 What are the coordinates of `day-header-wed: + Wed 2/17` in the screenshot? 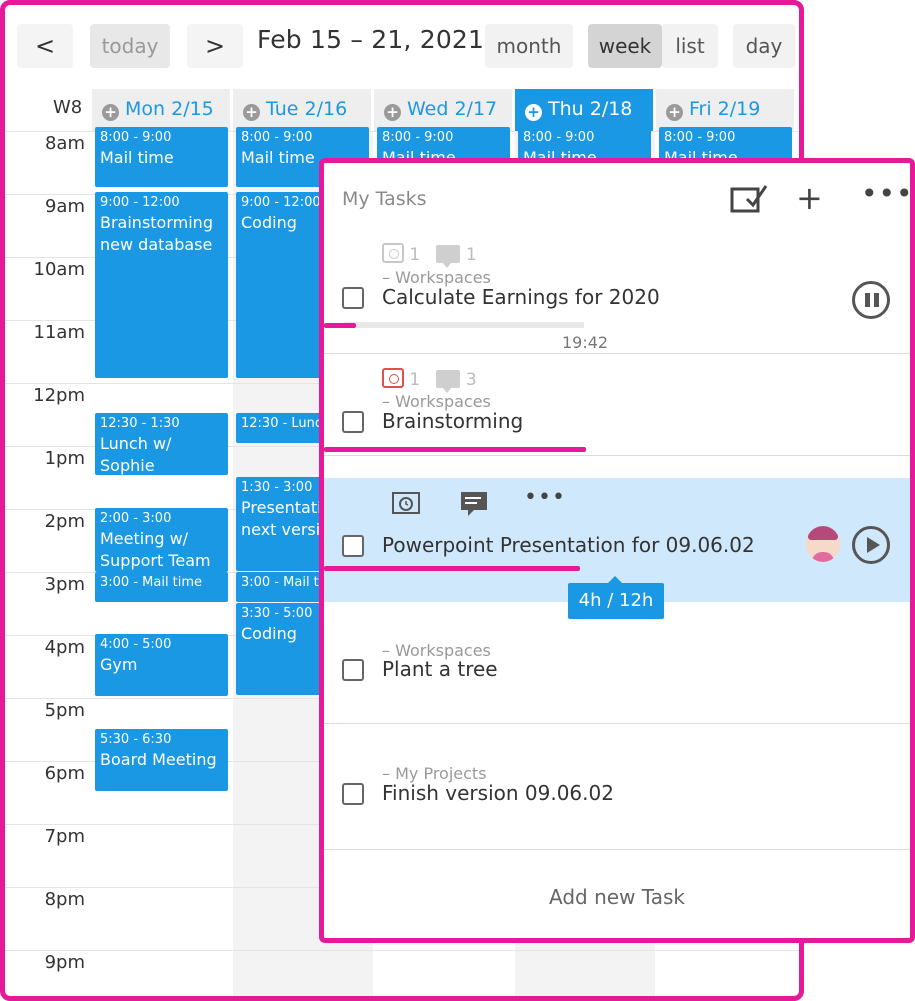 It's located at (443, 110).